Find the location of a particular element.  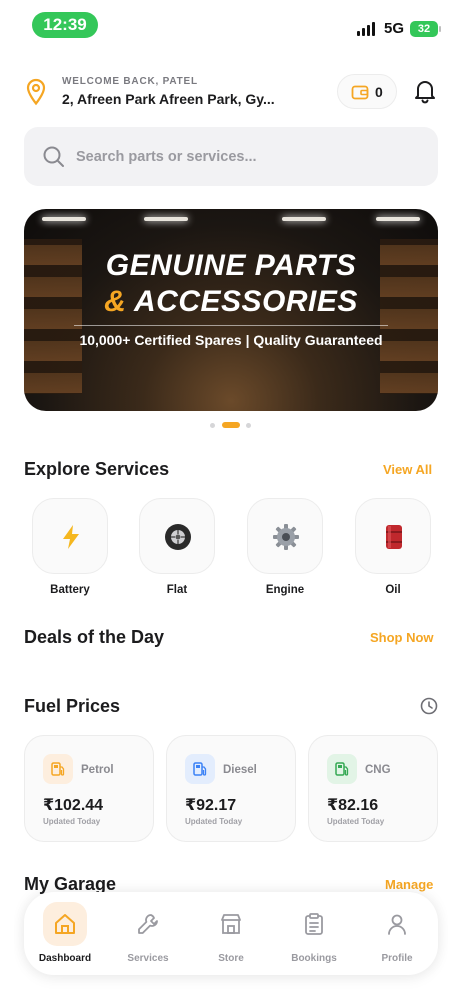

fuel-card-petrol: Petrol ₹102.44 Updated Today is located at coordinates (89, 788).